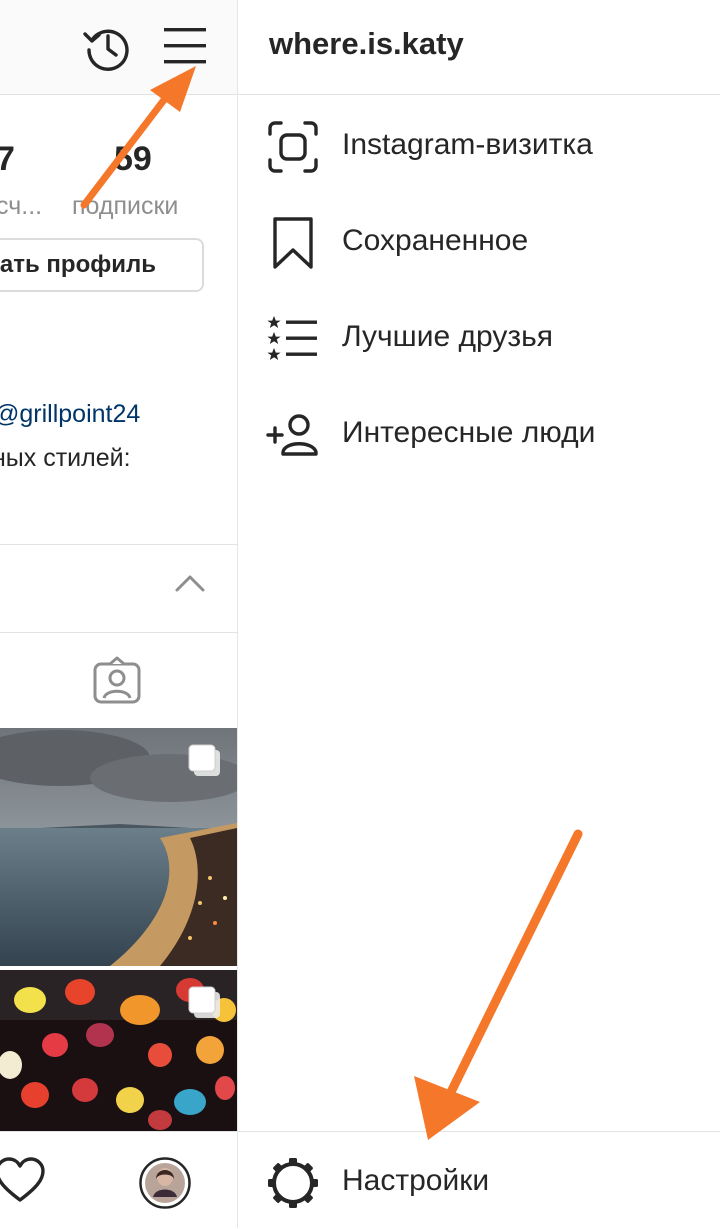  I want to click on followers-count: 7, so click(7, 159).